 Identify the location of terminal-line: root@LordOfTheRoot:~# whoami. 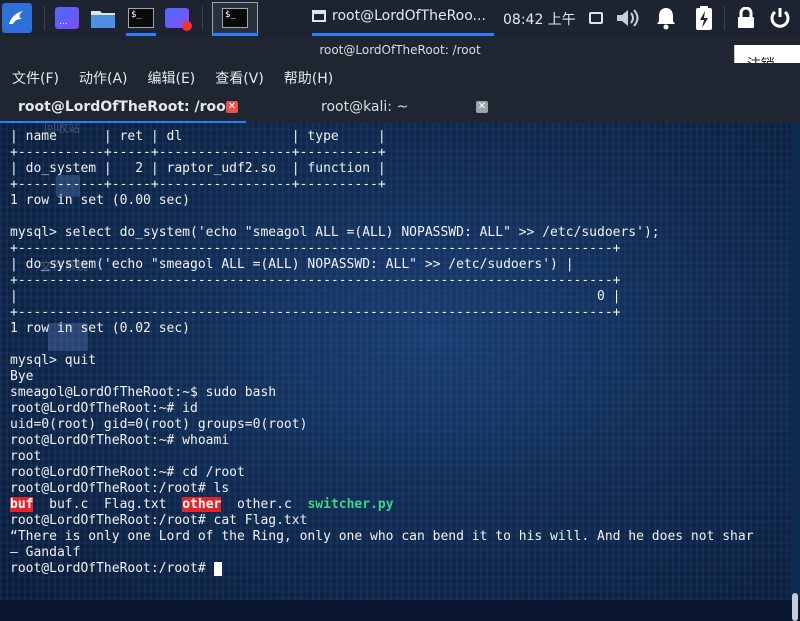
(120, 440).